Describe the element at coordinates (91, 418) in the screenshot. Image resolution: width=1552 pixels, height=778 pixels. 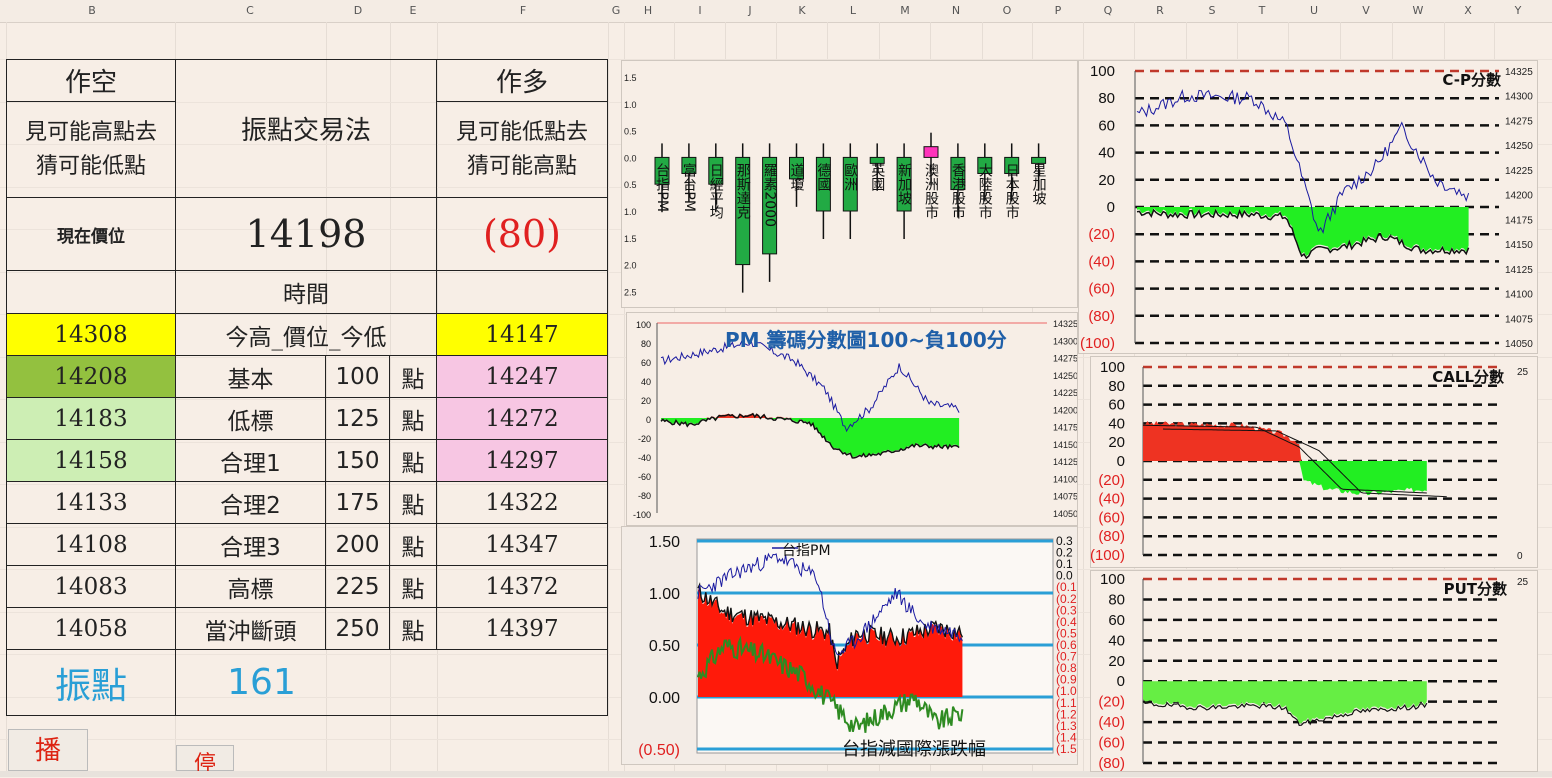
I see `level-short-price: 14183` at that location.